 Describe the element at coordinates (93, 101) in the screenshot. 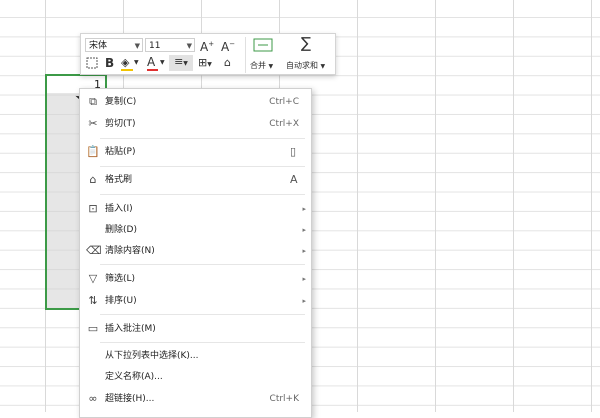

I see `copy-icon: ⧉` at that location.